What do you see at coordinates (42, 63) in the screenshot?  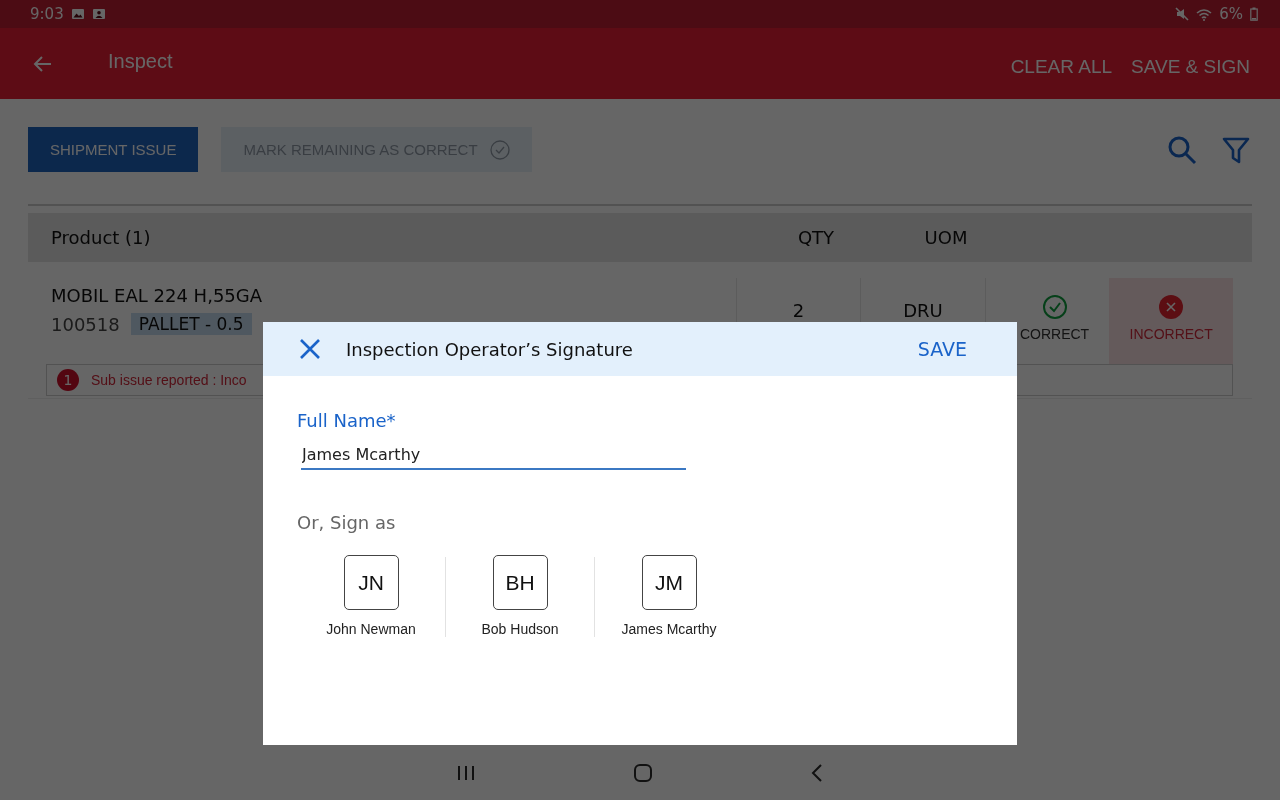 I see `back-arrow-icon` at bounding box center [42, 63].